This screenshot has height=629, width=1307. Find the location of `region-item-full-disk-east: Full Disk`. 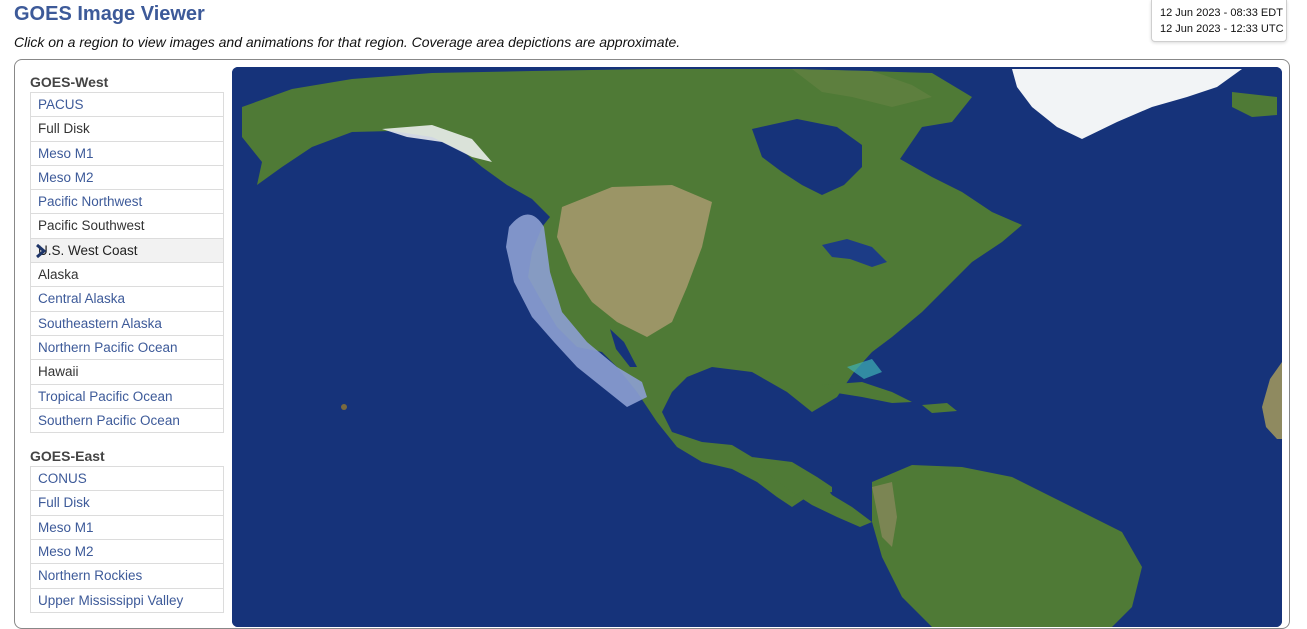

region-item-full-disk-east: Full Disk is located at coordinates (127, 503).